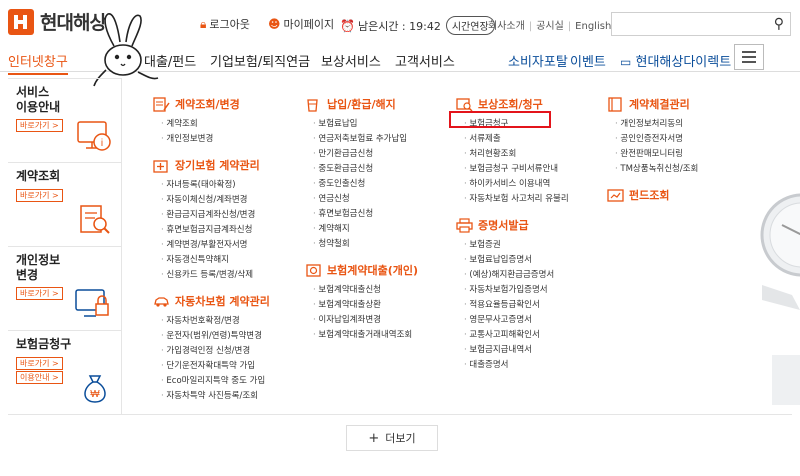 The width and height of the screenshot is (800, 476). What do you see at coordinates (361, 270) in the screenshot?
I see `section-head-policy-loan: 보험계약대출(개인)` at bounding box center [361, 270].